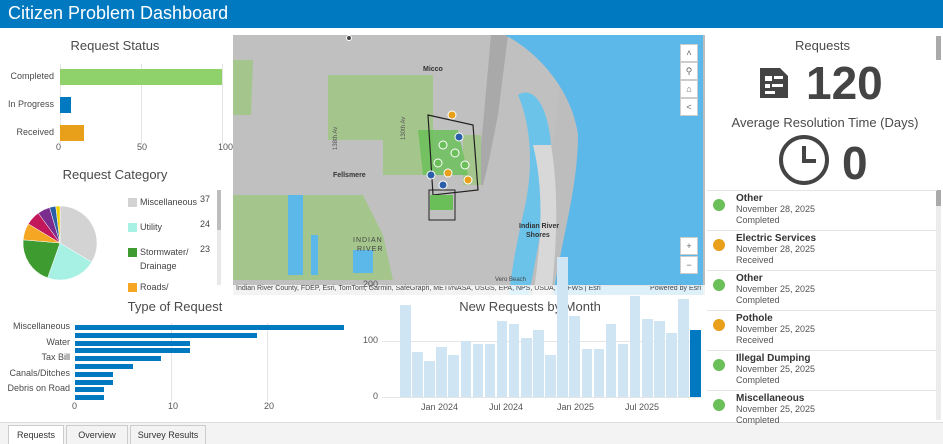 The height and width of the screenshot is (444, 943). Describe the element at coordinates (689, 107) in the screenshot. I see `expand-icon: <` at that location.